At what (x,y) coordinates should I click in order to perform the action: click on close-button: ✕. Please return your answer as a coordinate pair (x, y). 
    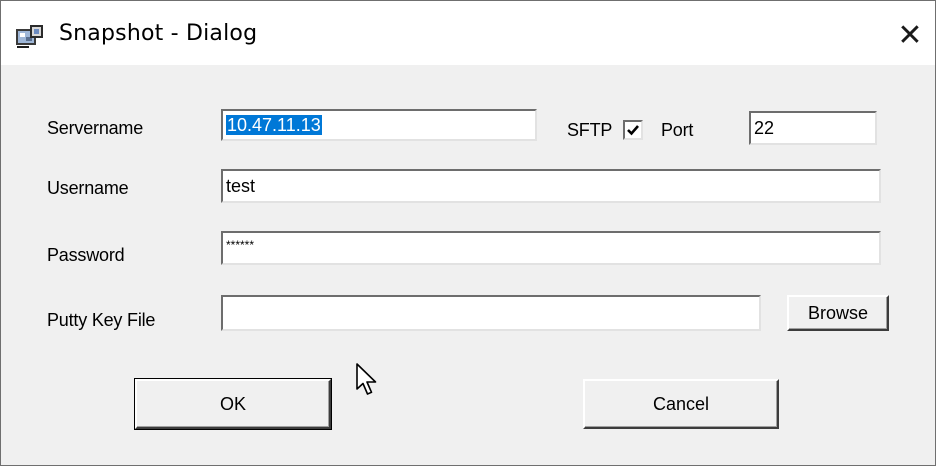
    Looking at the image, I should click on (910, 36).